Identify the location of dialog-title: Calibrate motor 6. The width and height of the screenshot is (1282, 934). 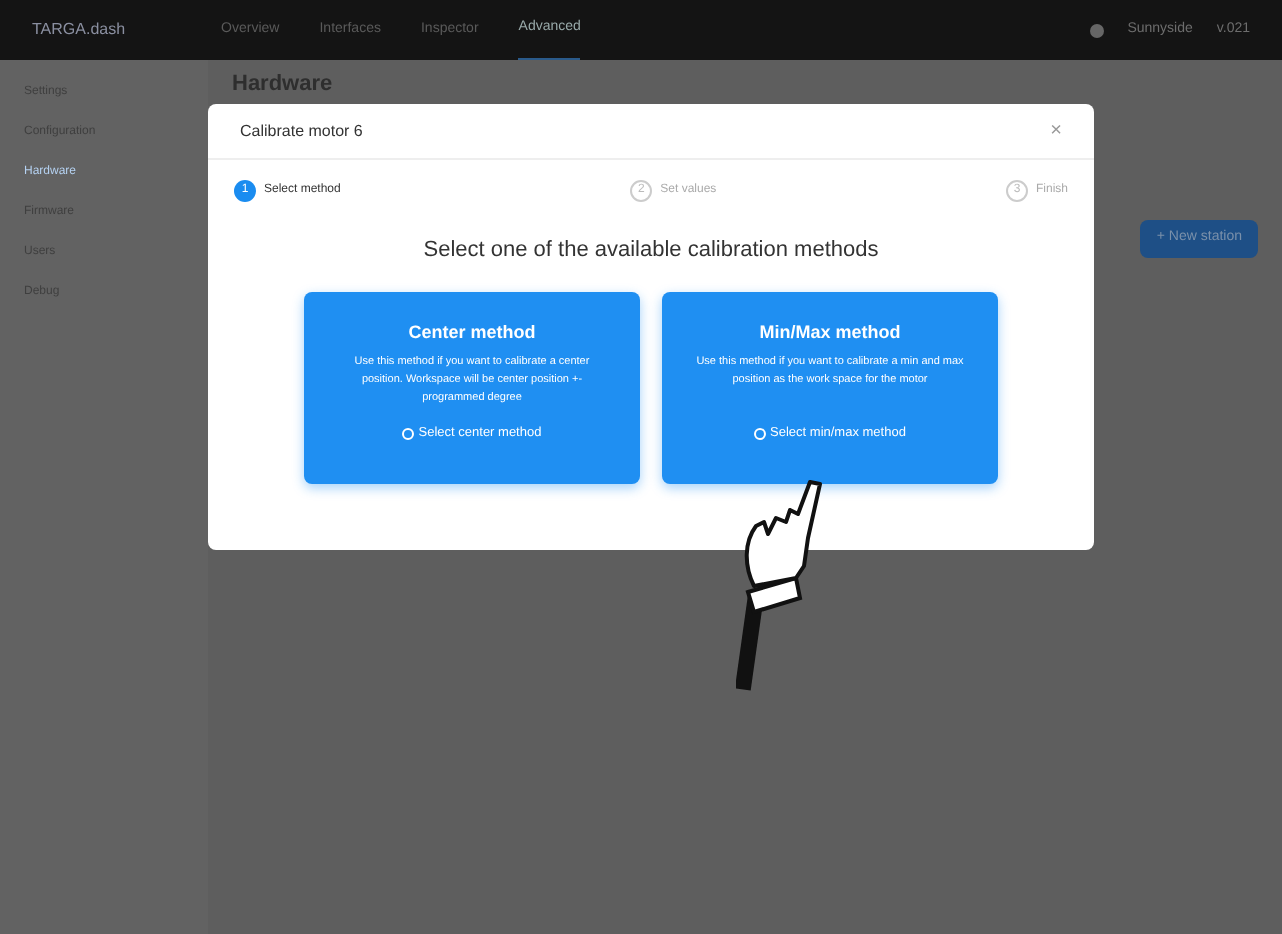
(301, 131).